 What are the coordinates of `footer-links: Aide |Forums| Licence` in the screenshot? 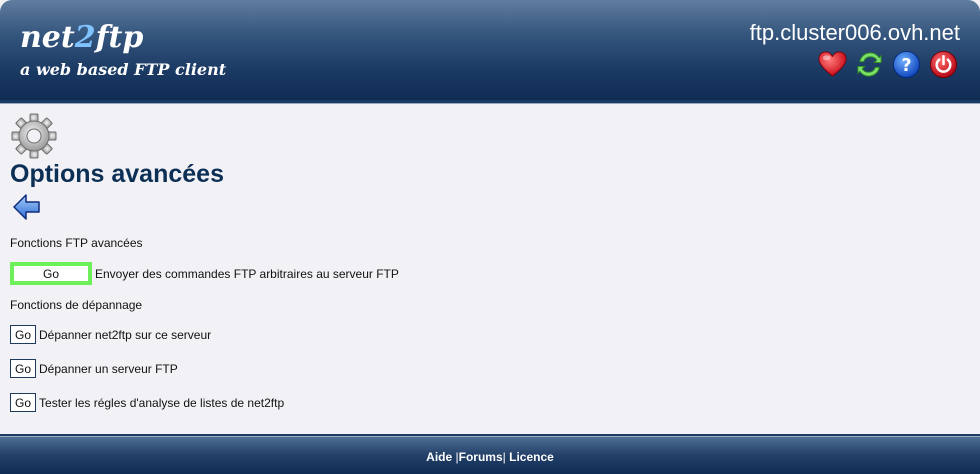 It's located at (490, 457).